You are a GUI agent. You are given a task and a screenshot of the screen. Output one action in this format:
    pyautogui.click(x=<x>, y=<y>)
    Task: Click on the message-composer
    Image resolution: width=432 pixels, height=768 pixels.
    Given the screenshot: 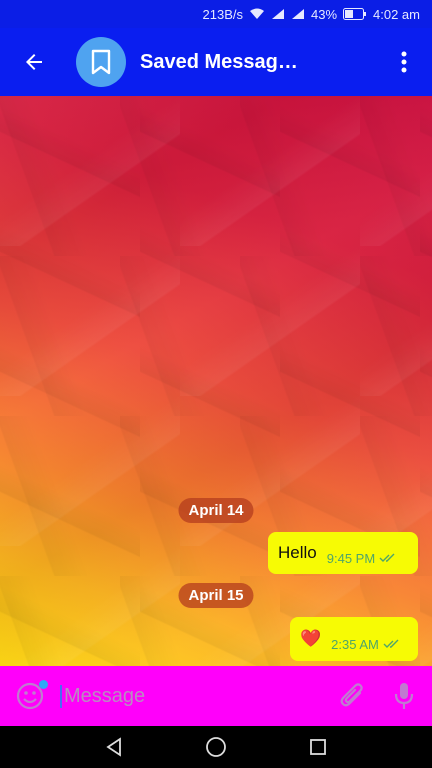 What is the action you would take?
    pyautogui.click(x=216, y=696)
    